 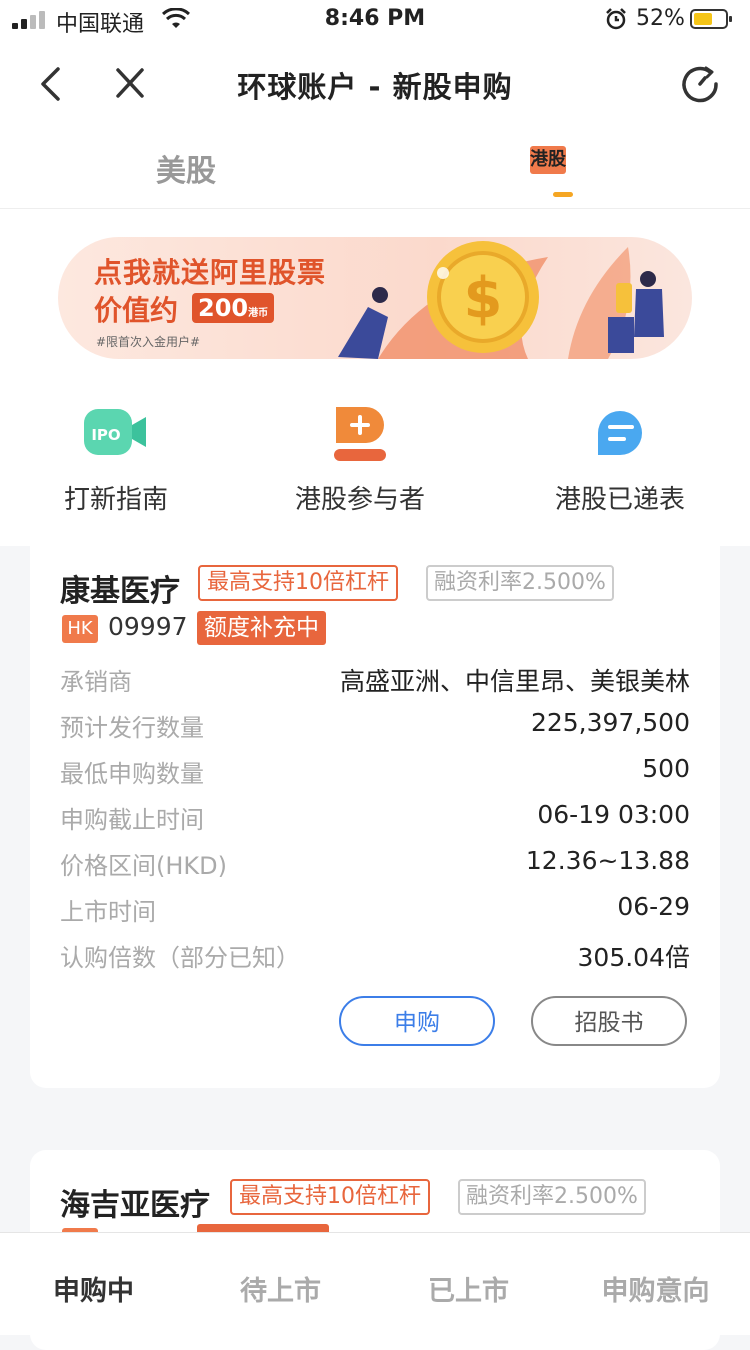 I want to click on company-name: 海吉亚医疗, so click(x=135, y=1205).